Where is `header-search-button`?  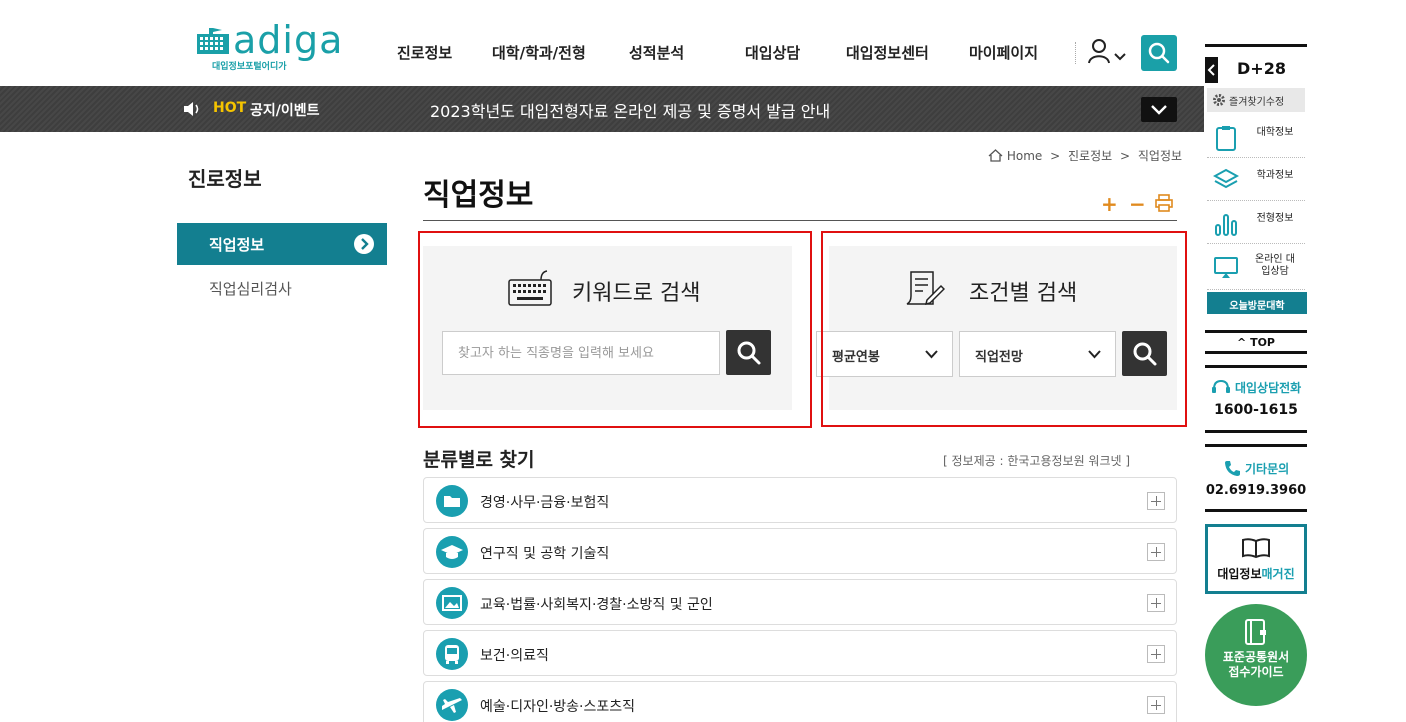 header-search-button is located at coordinates (1159, 53).